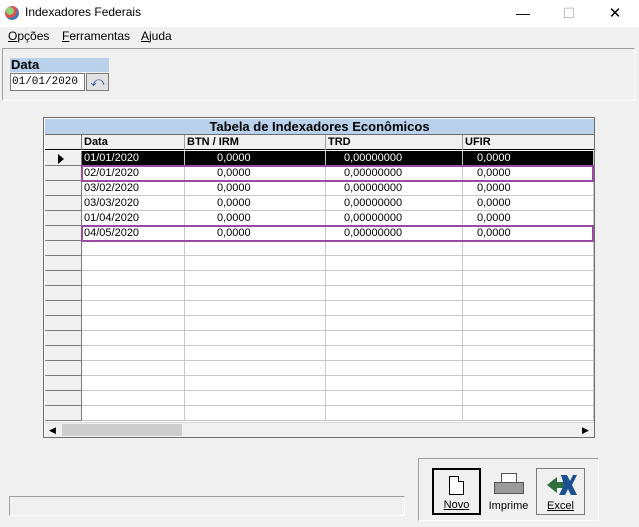  I want to click on scroll-left-icon: ◀, so click(52, 430).